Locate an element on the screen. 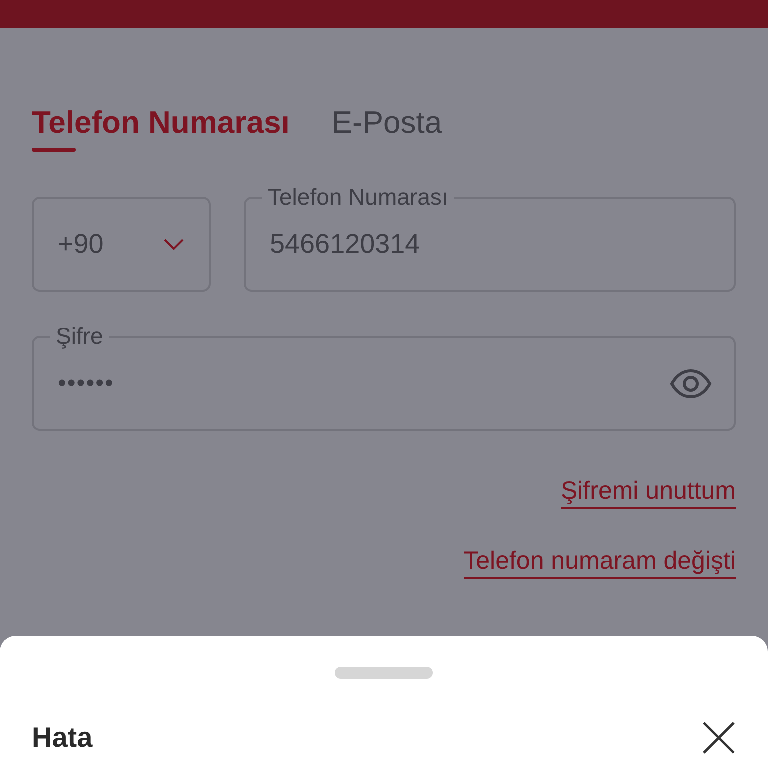 Image resolution: width=768 pixels, height=768 pixels. chevron-down-icon is located at coordinates (174, 245).